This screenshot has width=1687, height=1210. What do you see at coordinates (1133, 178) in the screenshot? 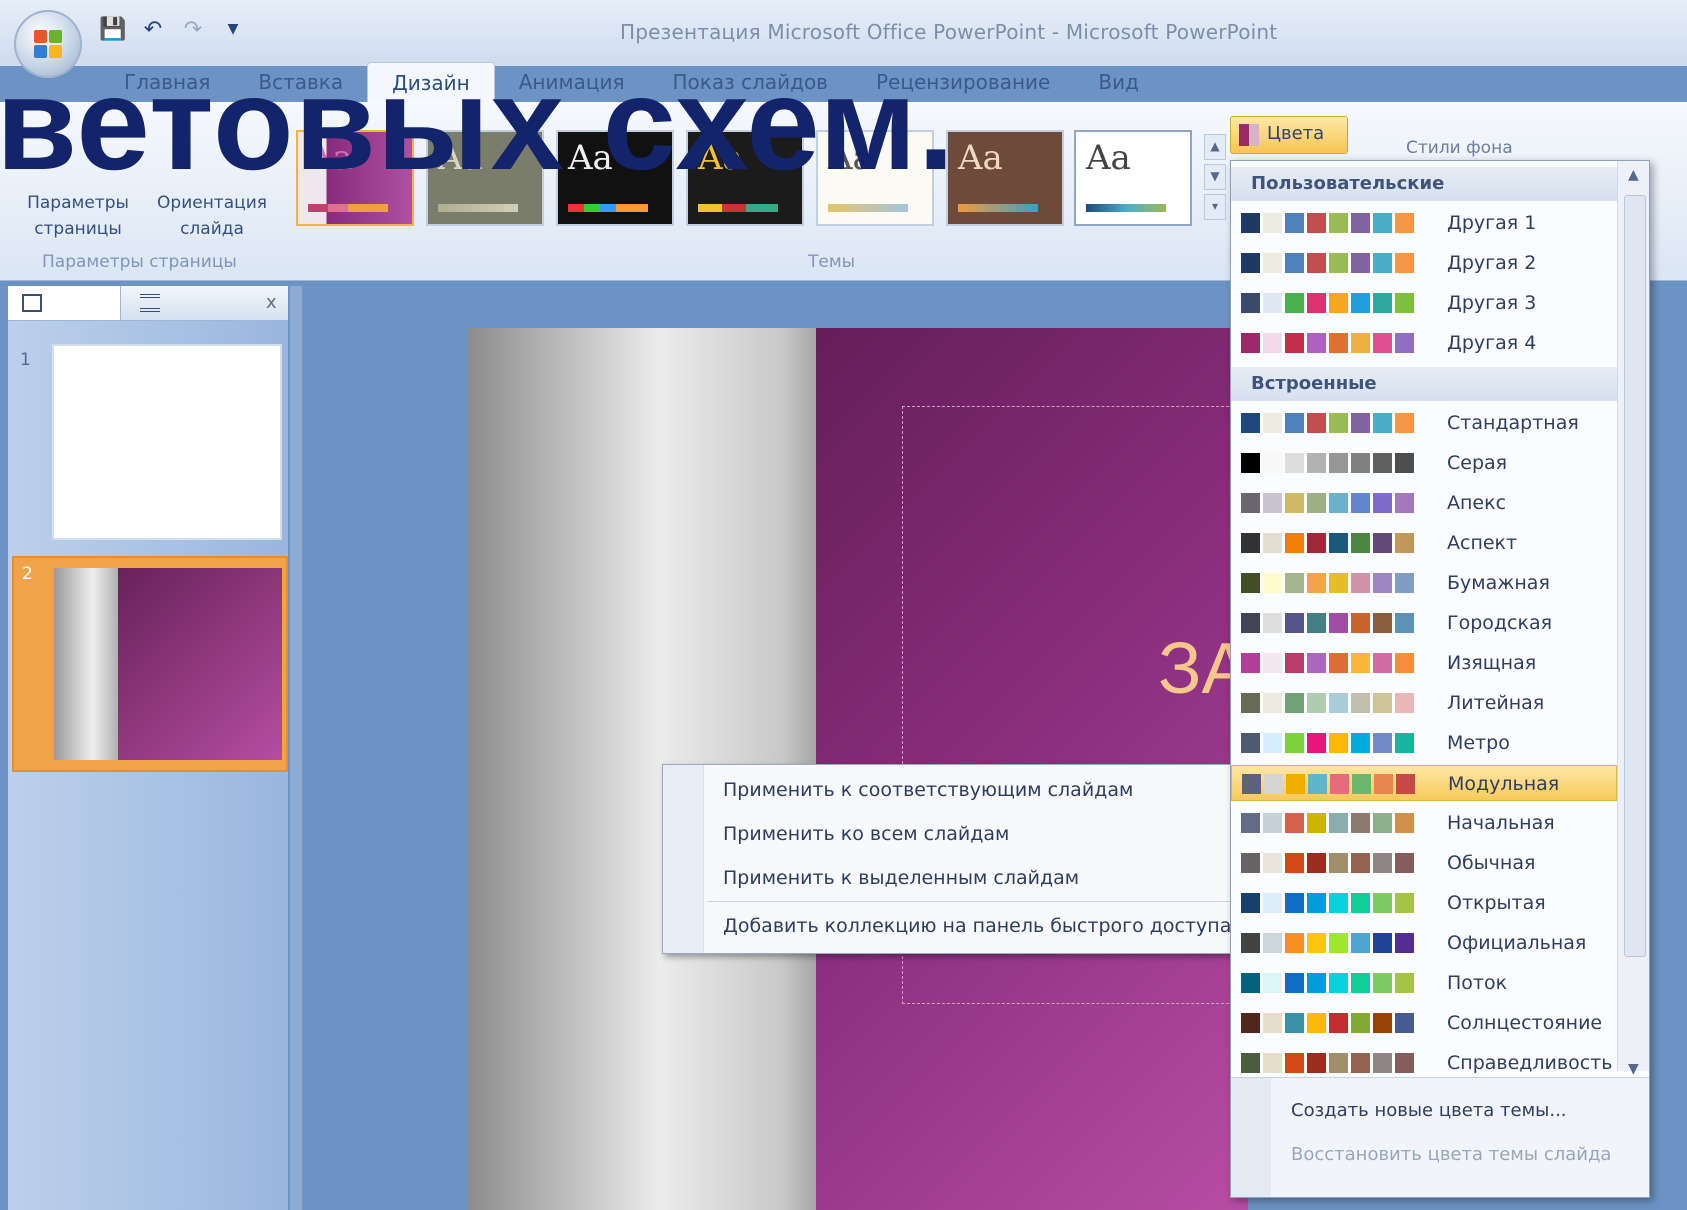
I see `theme-thumb-7: Aa` at bounding box center [1133, 178].